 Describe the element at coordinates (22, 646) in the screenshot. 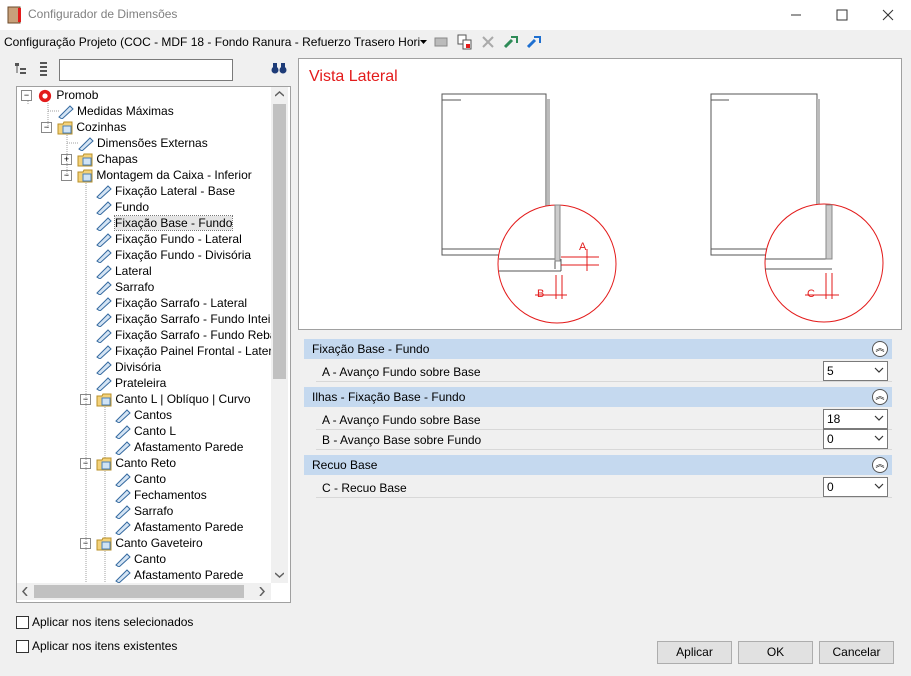

I see `apply-existing-checkbox` at that location.